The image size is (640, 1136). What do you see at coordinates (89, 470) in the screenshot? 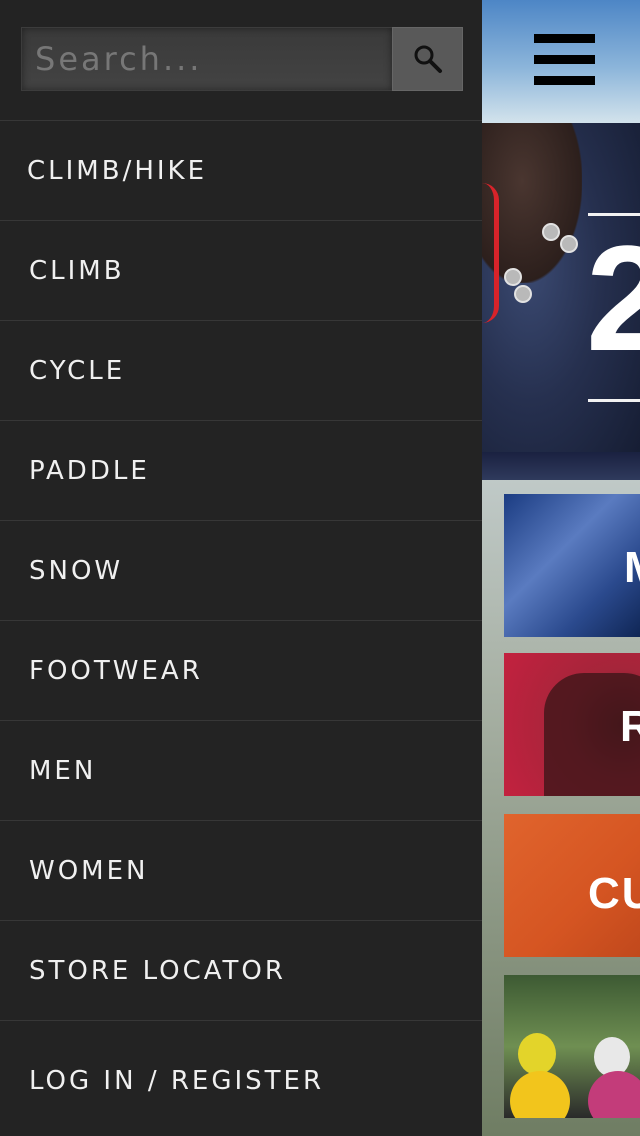
I see `menu-item-label: PADDLE` at bounding box center [89, 470].